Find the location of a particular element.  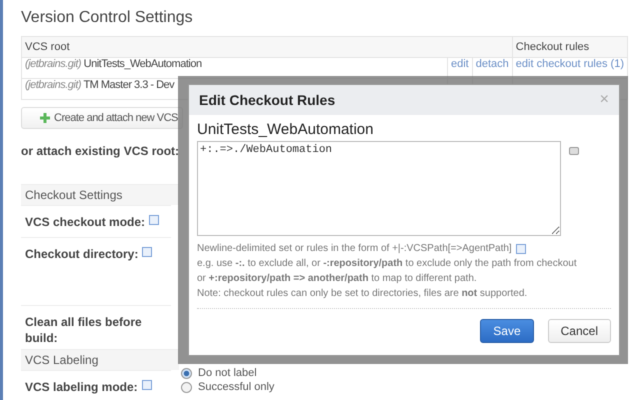

section-header: Checkout Settings is located at coordinates (100, 194).